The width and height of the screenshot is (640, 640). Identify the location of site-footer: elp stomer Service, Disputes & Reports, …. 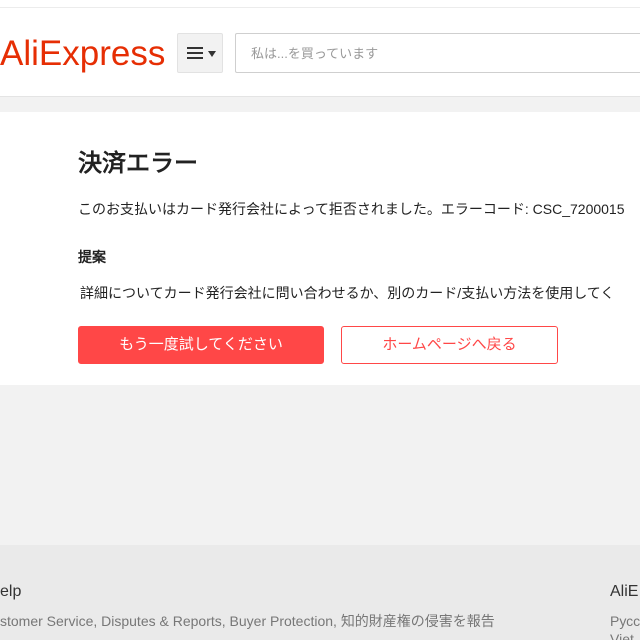
(320, 592).